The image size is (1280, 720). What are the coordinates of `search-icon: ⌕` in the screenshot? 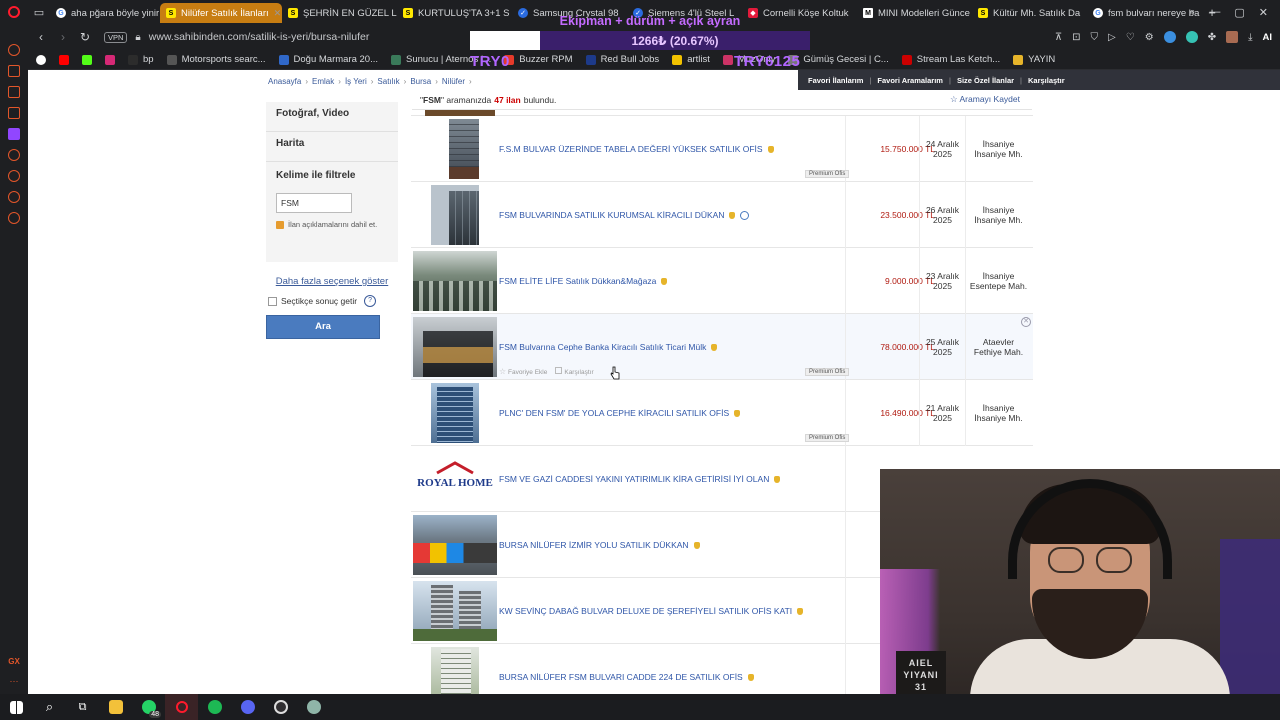 It's located at (1192, 12).